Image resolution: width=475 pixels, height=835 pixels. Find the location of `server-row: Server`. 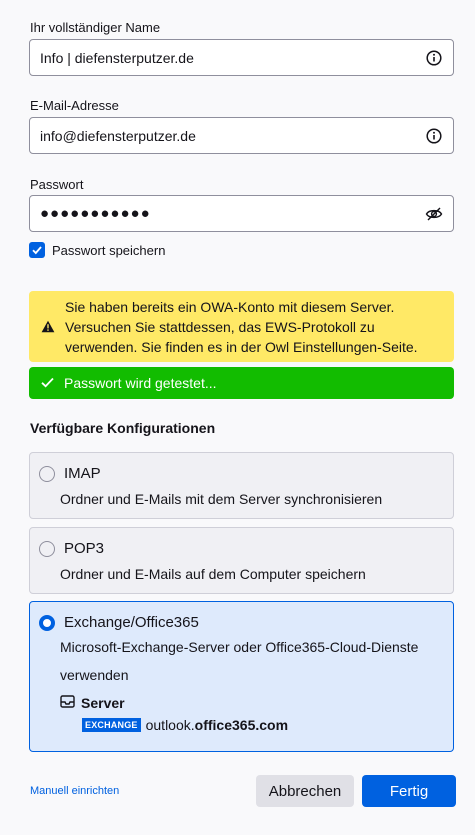

server-row: Server is located at coordinates (92, 703).